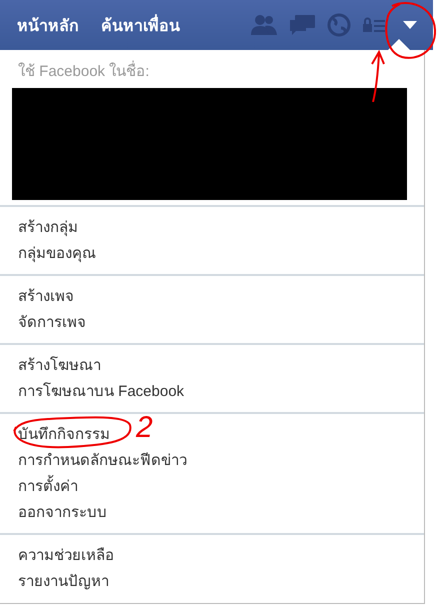 The image size is (441, 609). Describe the element at coordinates (66, 556) in the screenshot. I see `menu-item: ความช่วยเหลือ` at that location.